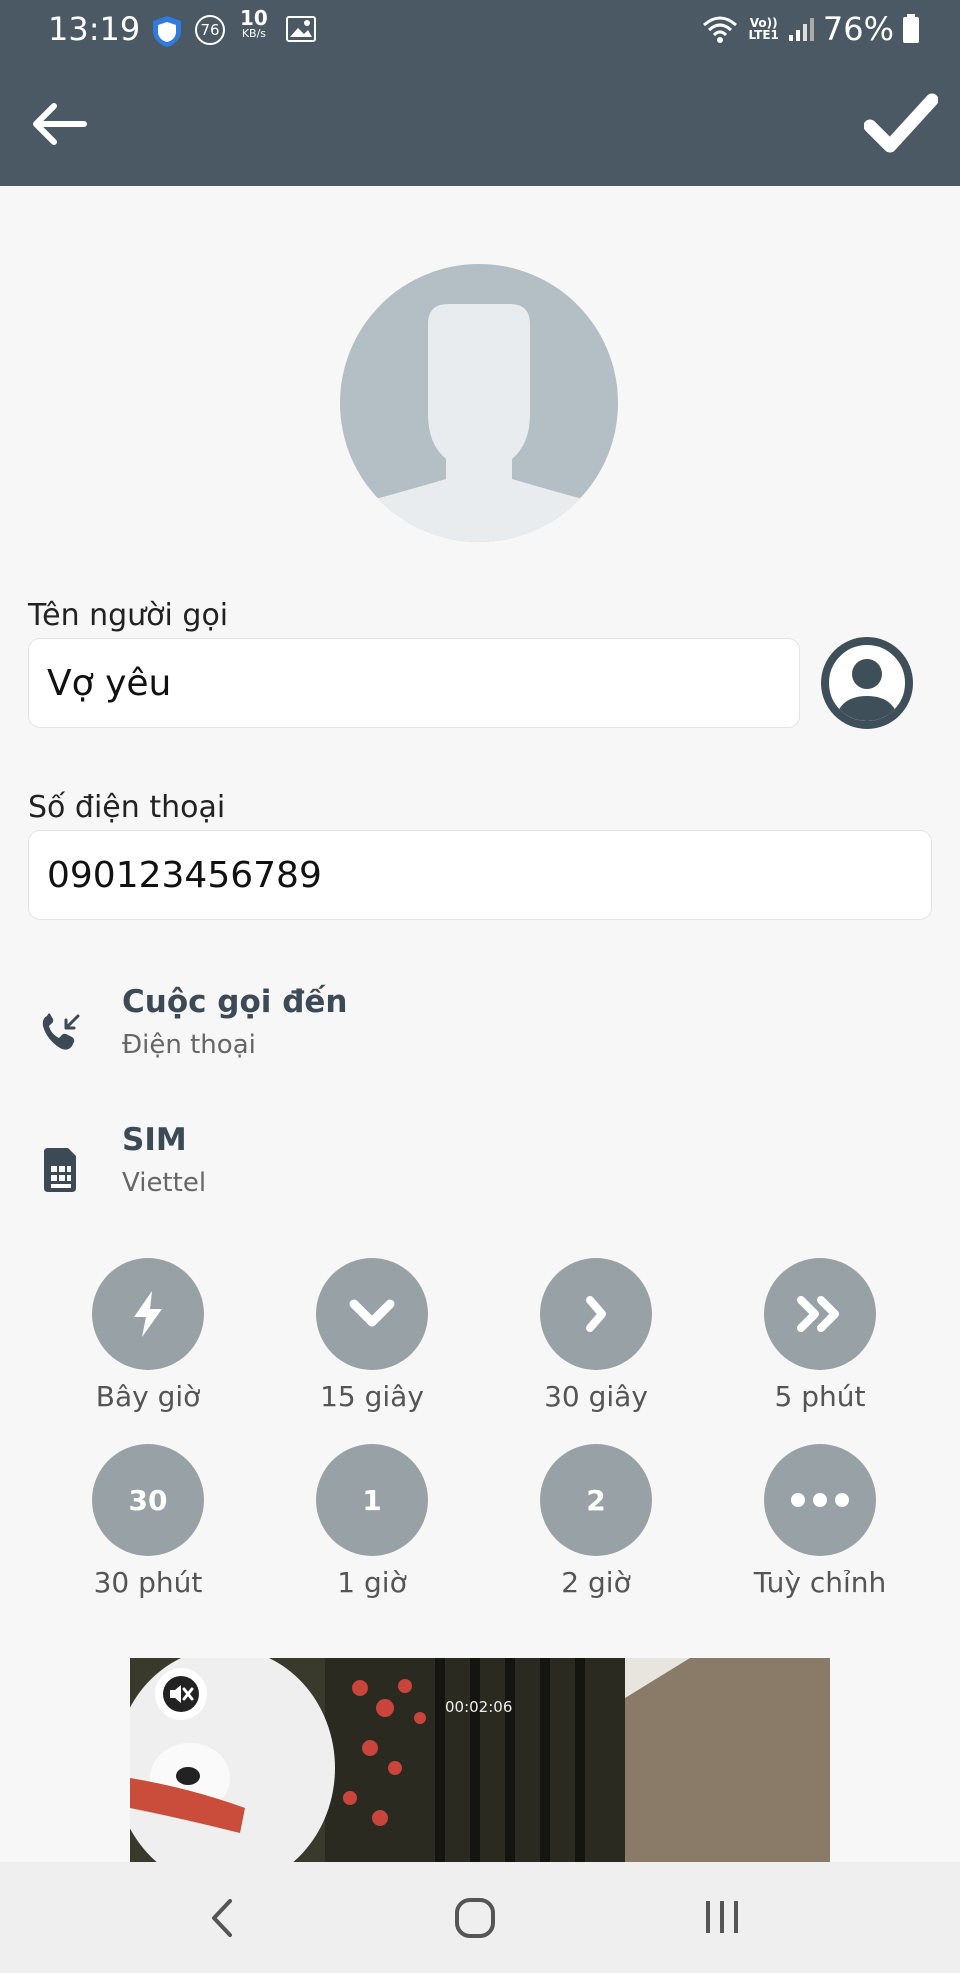 This screenshot has width=960, height=1973. What do you see at coordinates (480, 1177) in the screenshot?
I see `sim-row: SIM Viettel` at bounding box center [480, 1177].